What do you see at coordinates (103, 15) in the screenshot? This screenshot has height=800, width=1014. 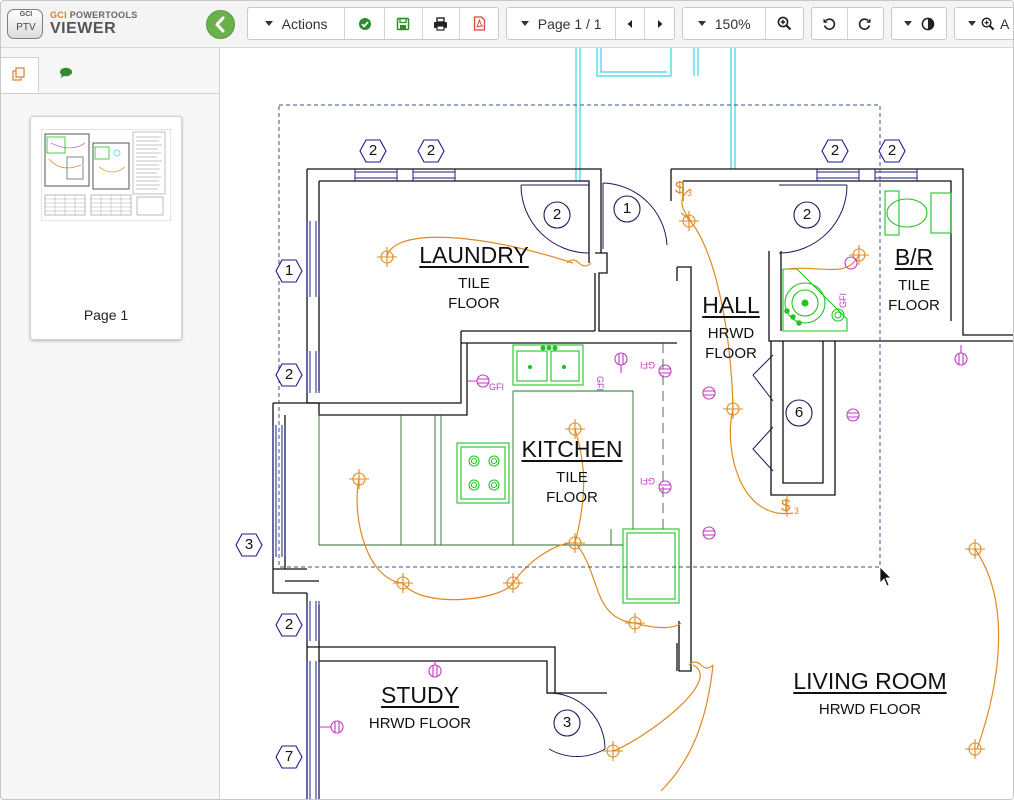 I see `logo-brand-suffix: POWERTOOLS` at bounding box center [103, 15].